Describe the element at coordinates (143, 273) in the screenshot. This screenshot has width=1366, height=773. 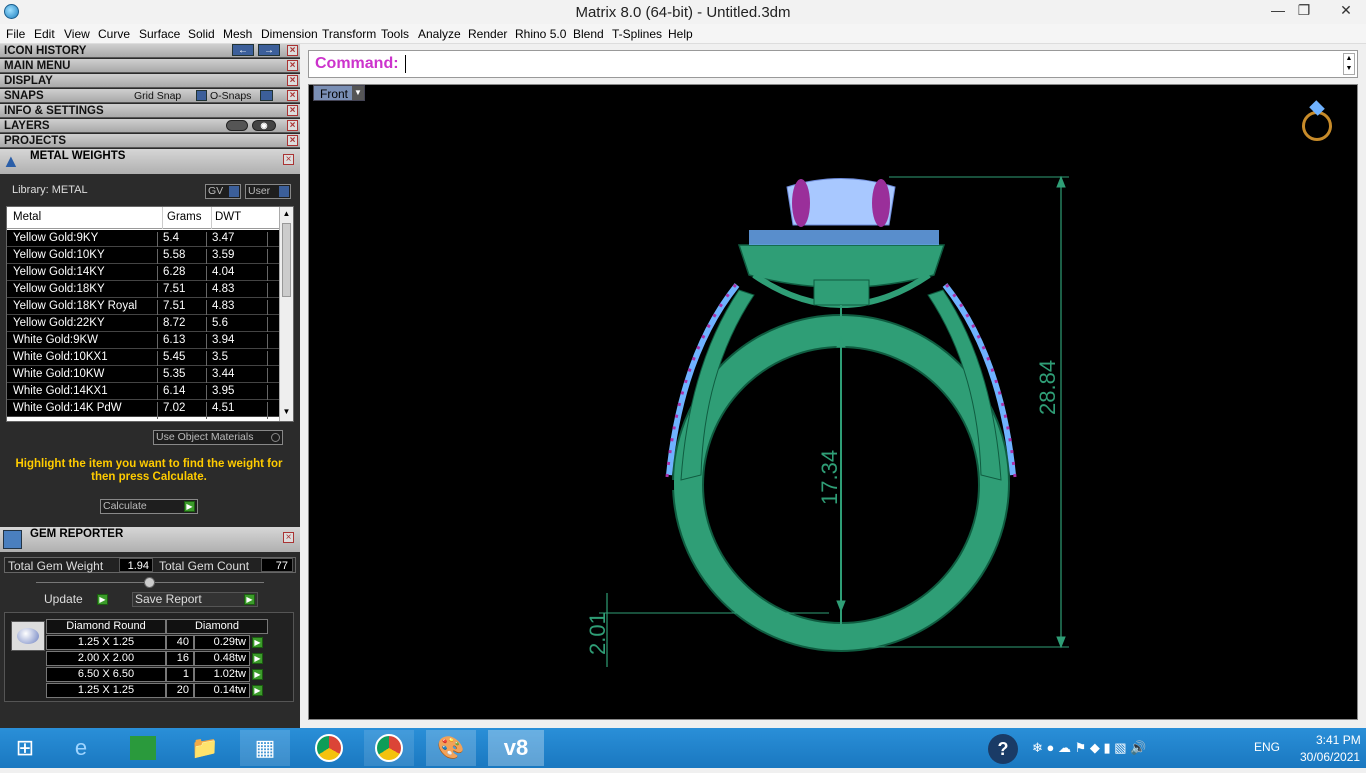
I see `table-row: Yellow Gold:14KY 6.28 4.04` at that location.